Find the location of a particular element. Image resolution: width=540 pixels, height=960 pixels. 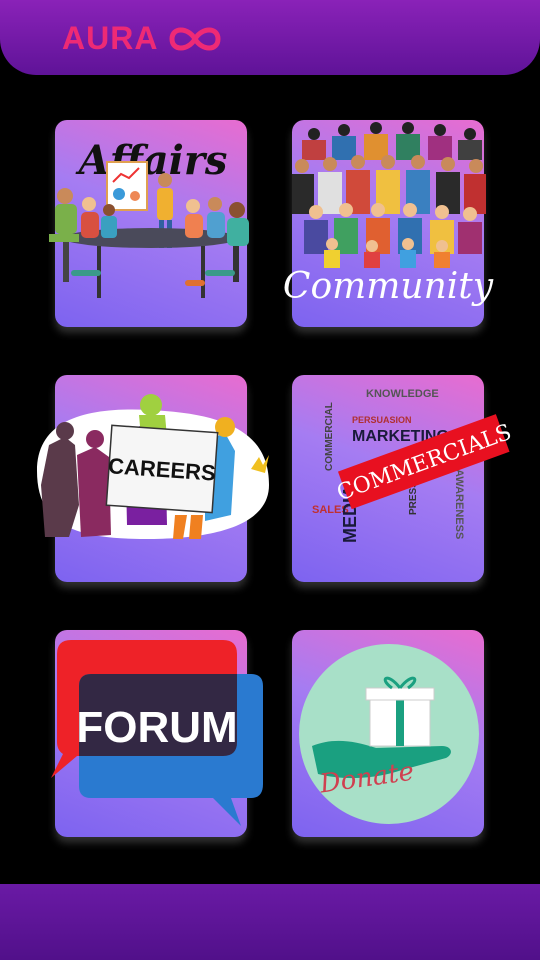

top-app-bar: AURA is located at coordinates (270, 37).